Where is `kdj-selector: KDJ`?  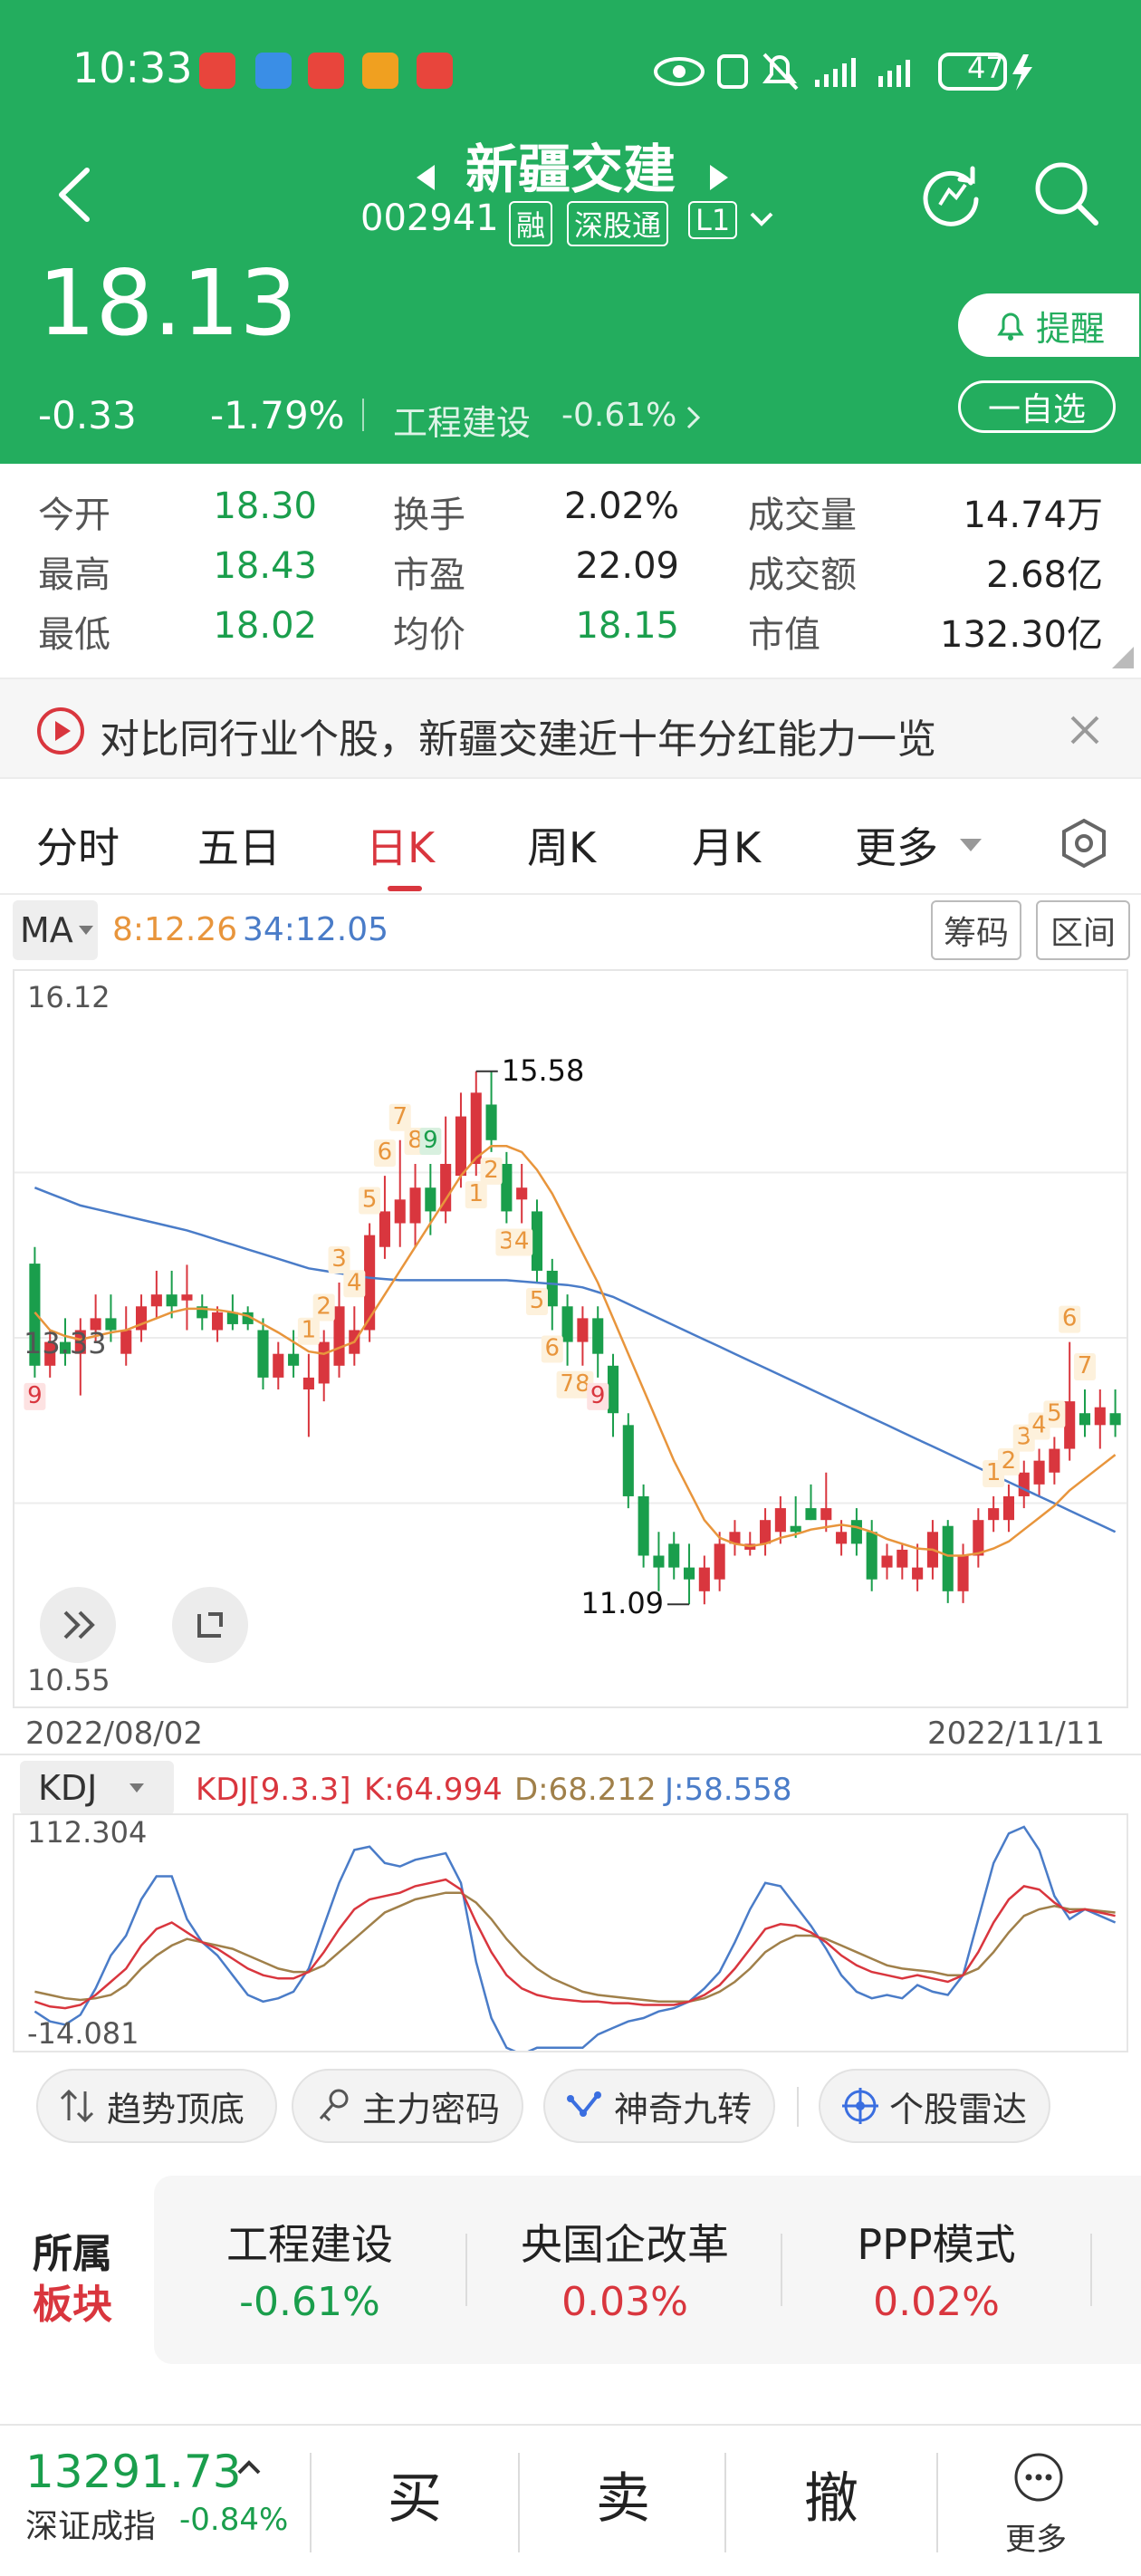 kdj-selector: KDJ is located at coordinates (97, 1788).